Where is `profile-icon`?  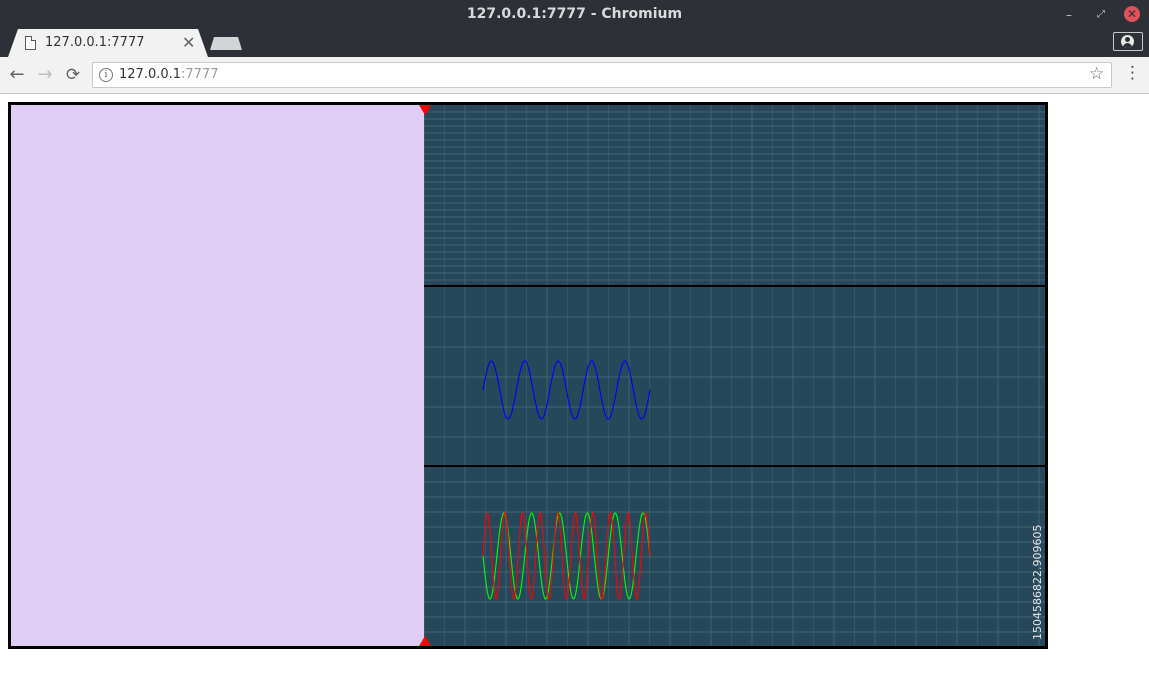 profile-icon is located at coordinates (1127, 41).